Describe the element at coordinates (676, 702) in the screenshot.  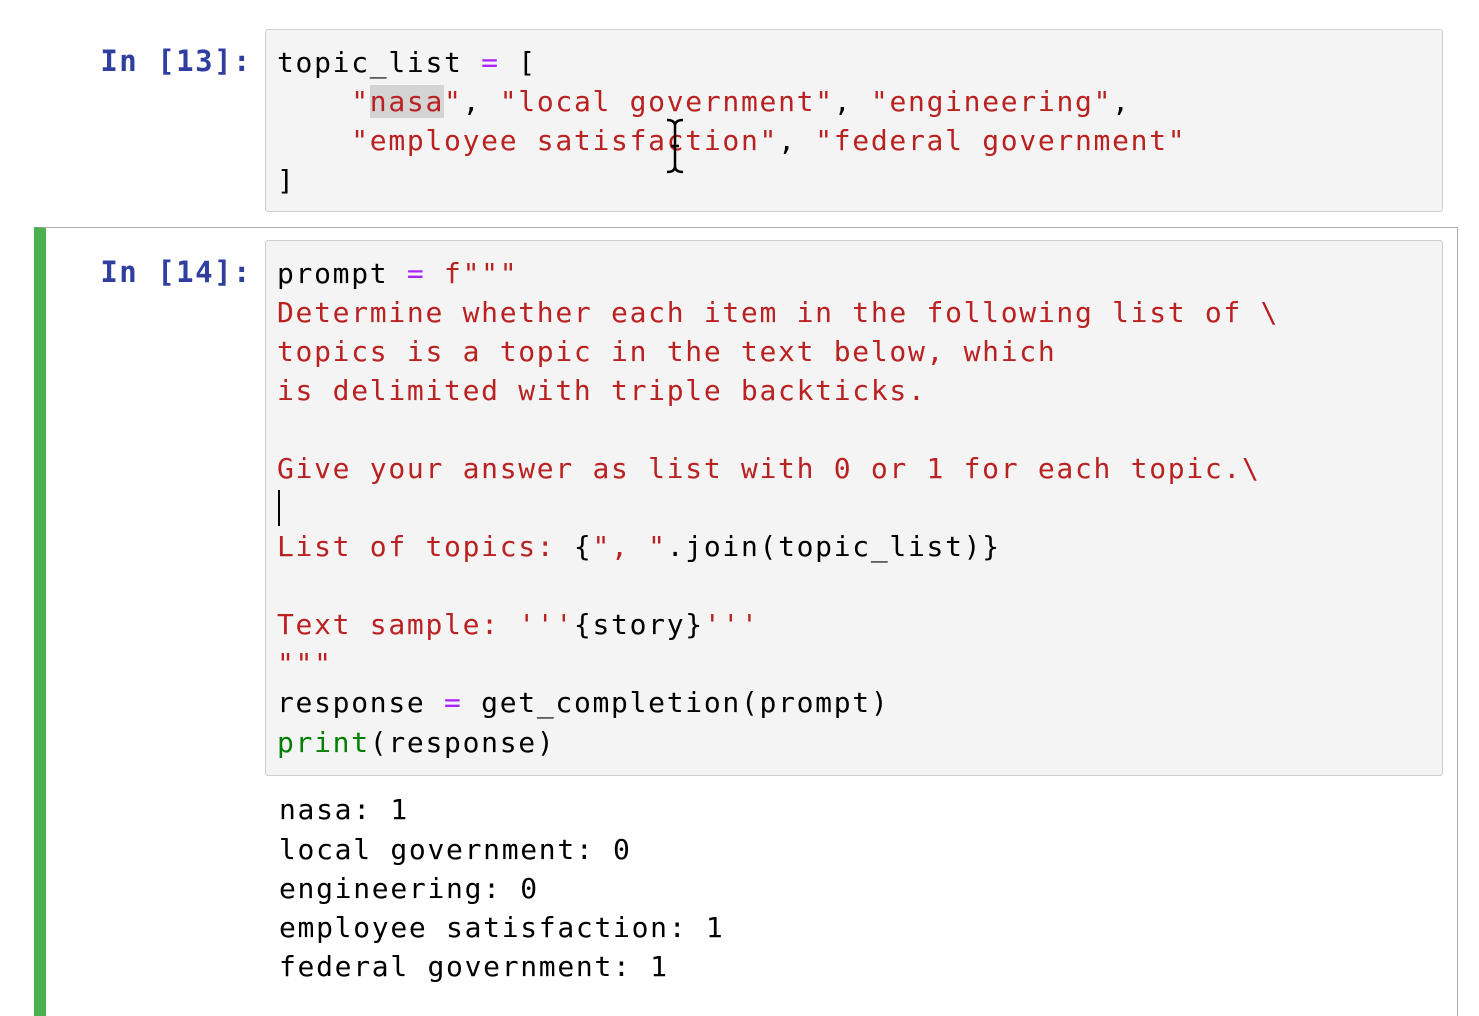
I see `code-token: get_completion(prompt)` at that location.